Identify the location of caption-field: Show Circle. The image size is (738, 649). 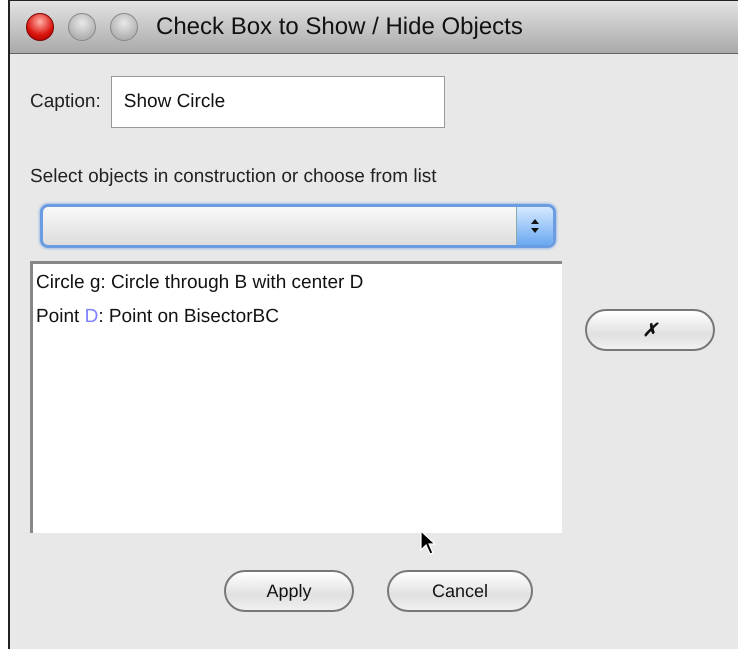
(277, 102).